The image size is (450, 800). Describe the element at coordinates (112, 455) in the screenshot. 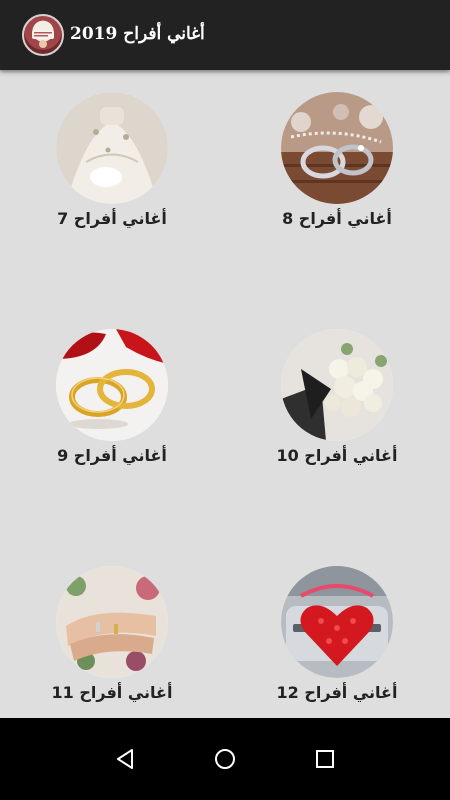

I see `grid-item-label: أغاني أفراح 9` at that location.